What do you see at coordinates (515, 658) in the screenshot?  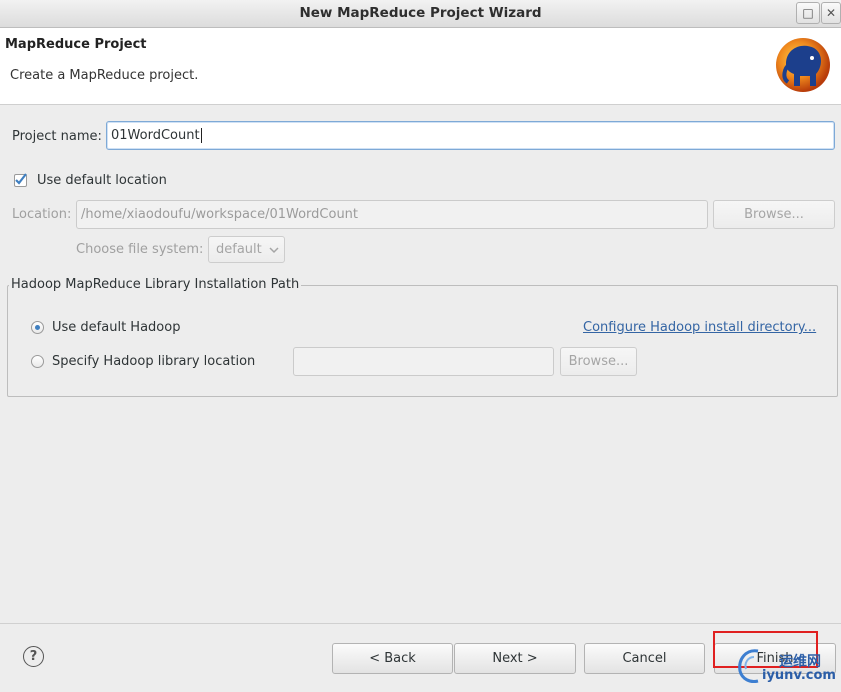 I see `next-button: Next >` at bounding box center [515, 658].